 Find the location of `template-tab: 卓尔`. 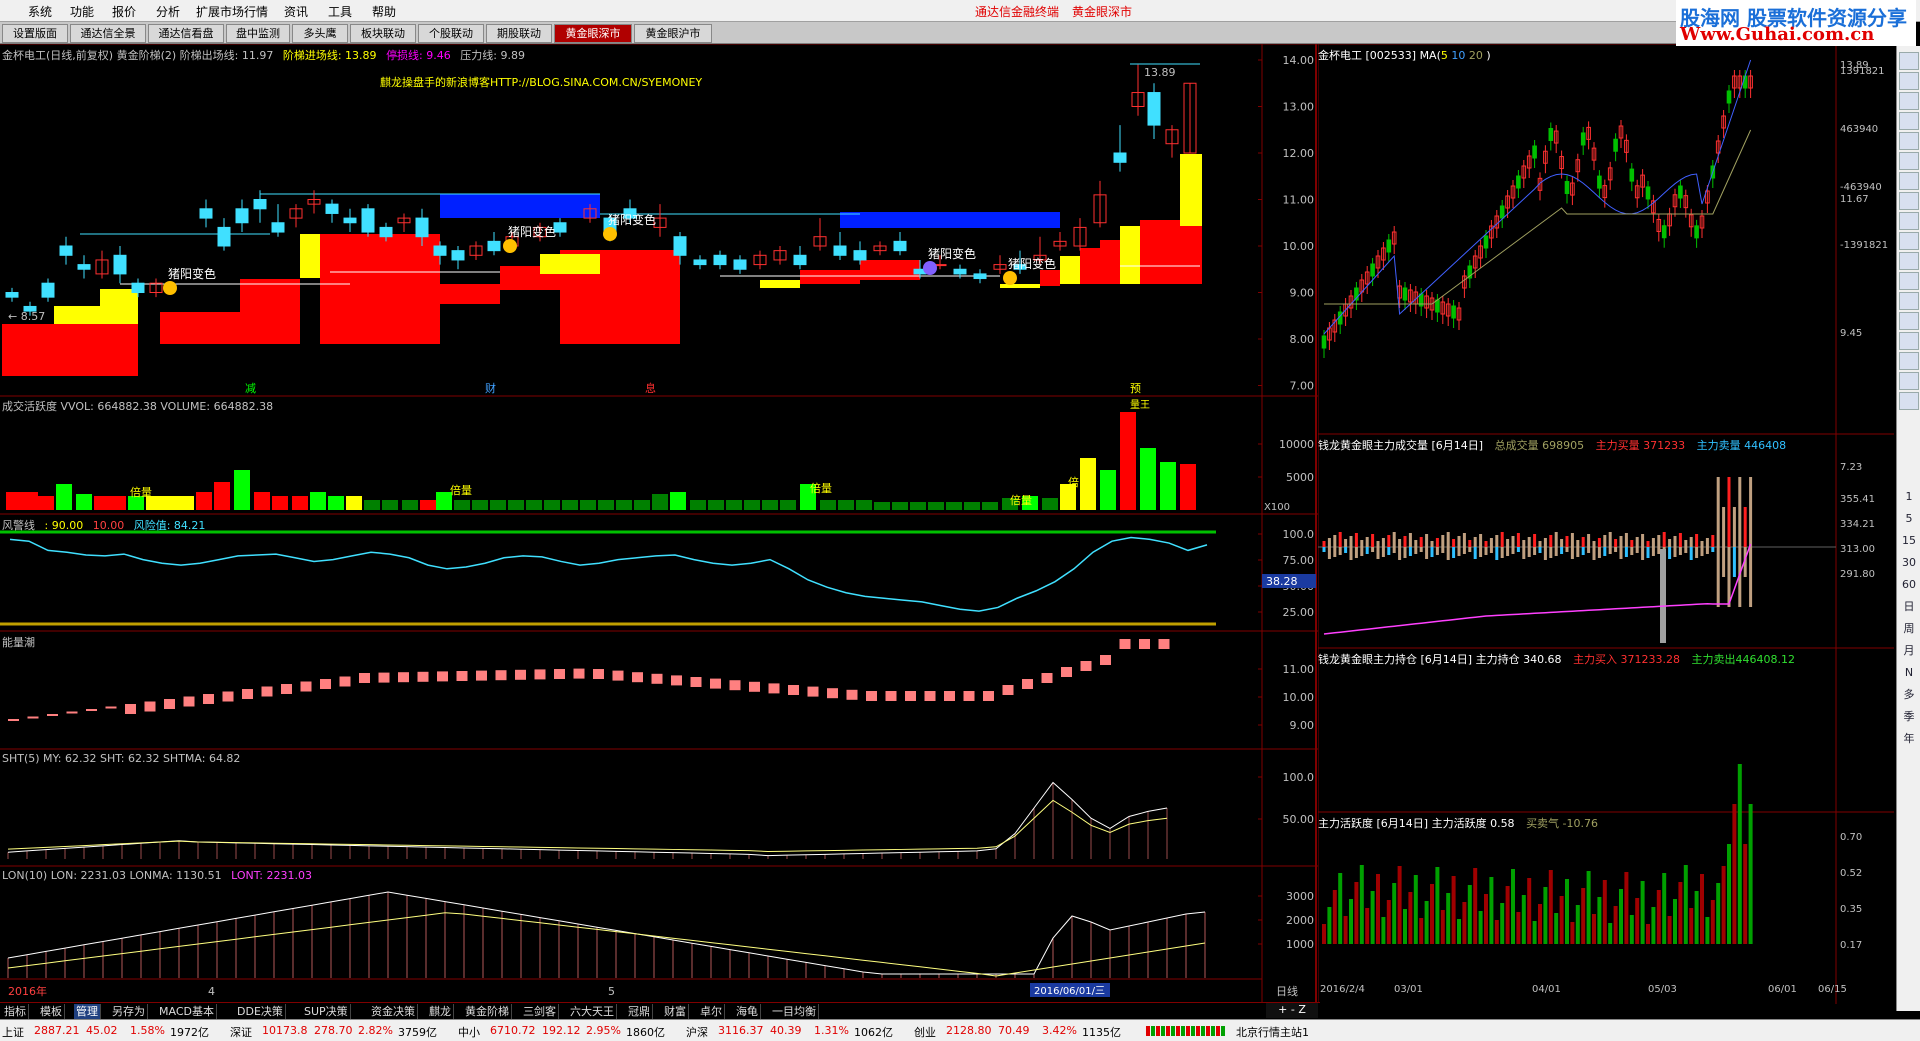

template-tab: 卓尔 is located at coordinates (711, 1011).